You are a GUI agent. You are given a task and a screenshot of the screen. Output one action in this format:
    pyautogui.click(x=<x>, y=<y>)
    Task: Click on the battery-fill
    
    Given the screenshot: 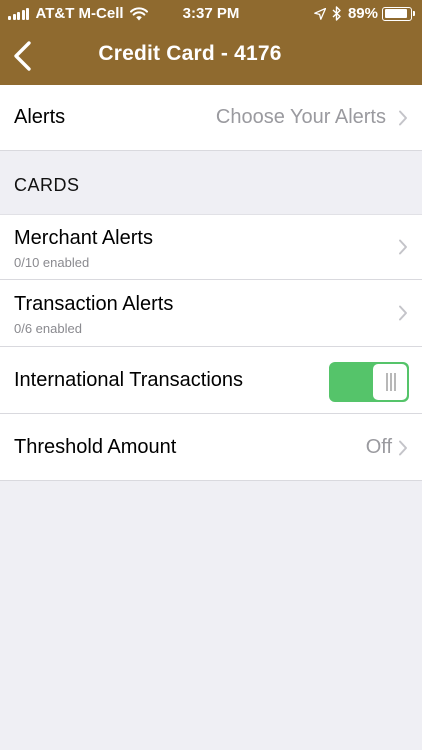 What is the action you would take?
    pyautogui.click(x=395, y=13)
    